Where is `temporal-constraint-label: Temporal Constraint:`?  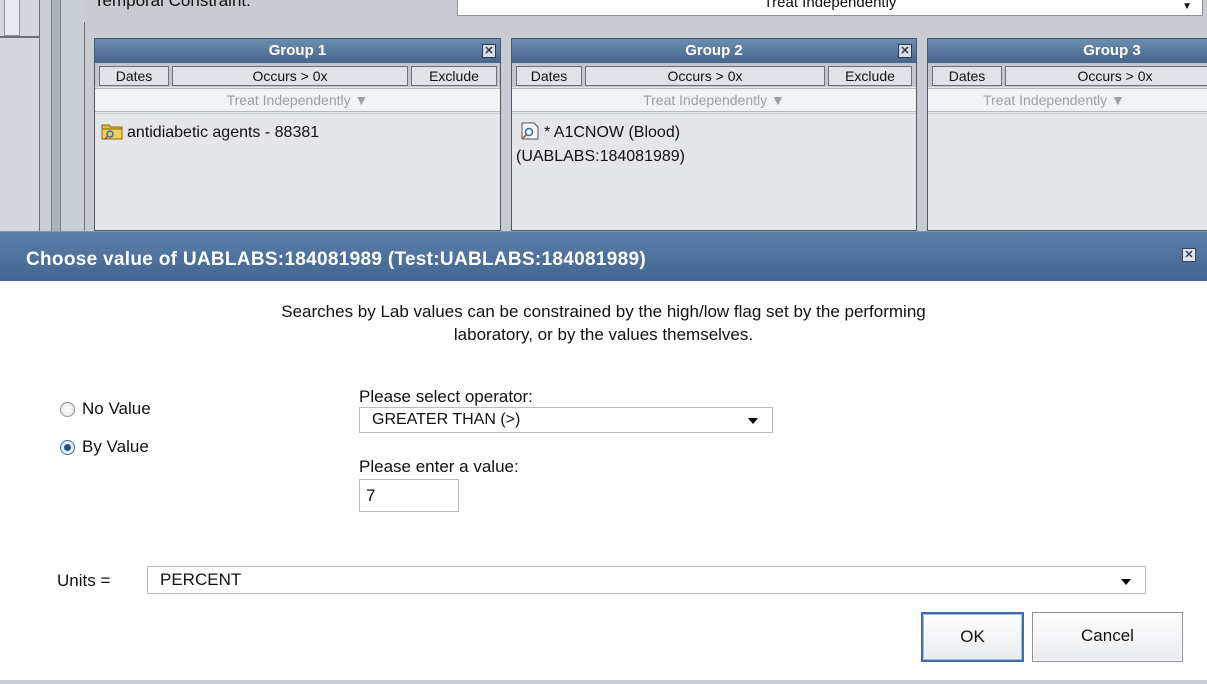
temporal-constraint-label: Temporal Constraint: is located at coordinates (172, 5).